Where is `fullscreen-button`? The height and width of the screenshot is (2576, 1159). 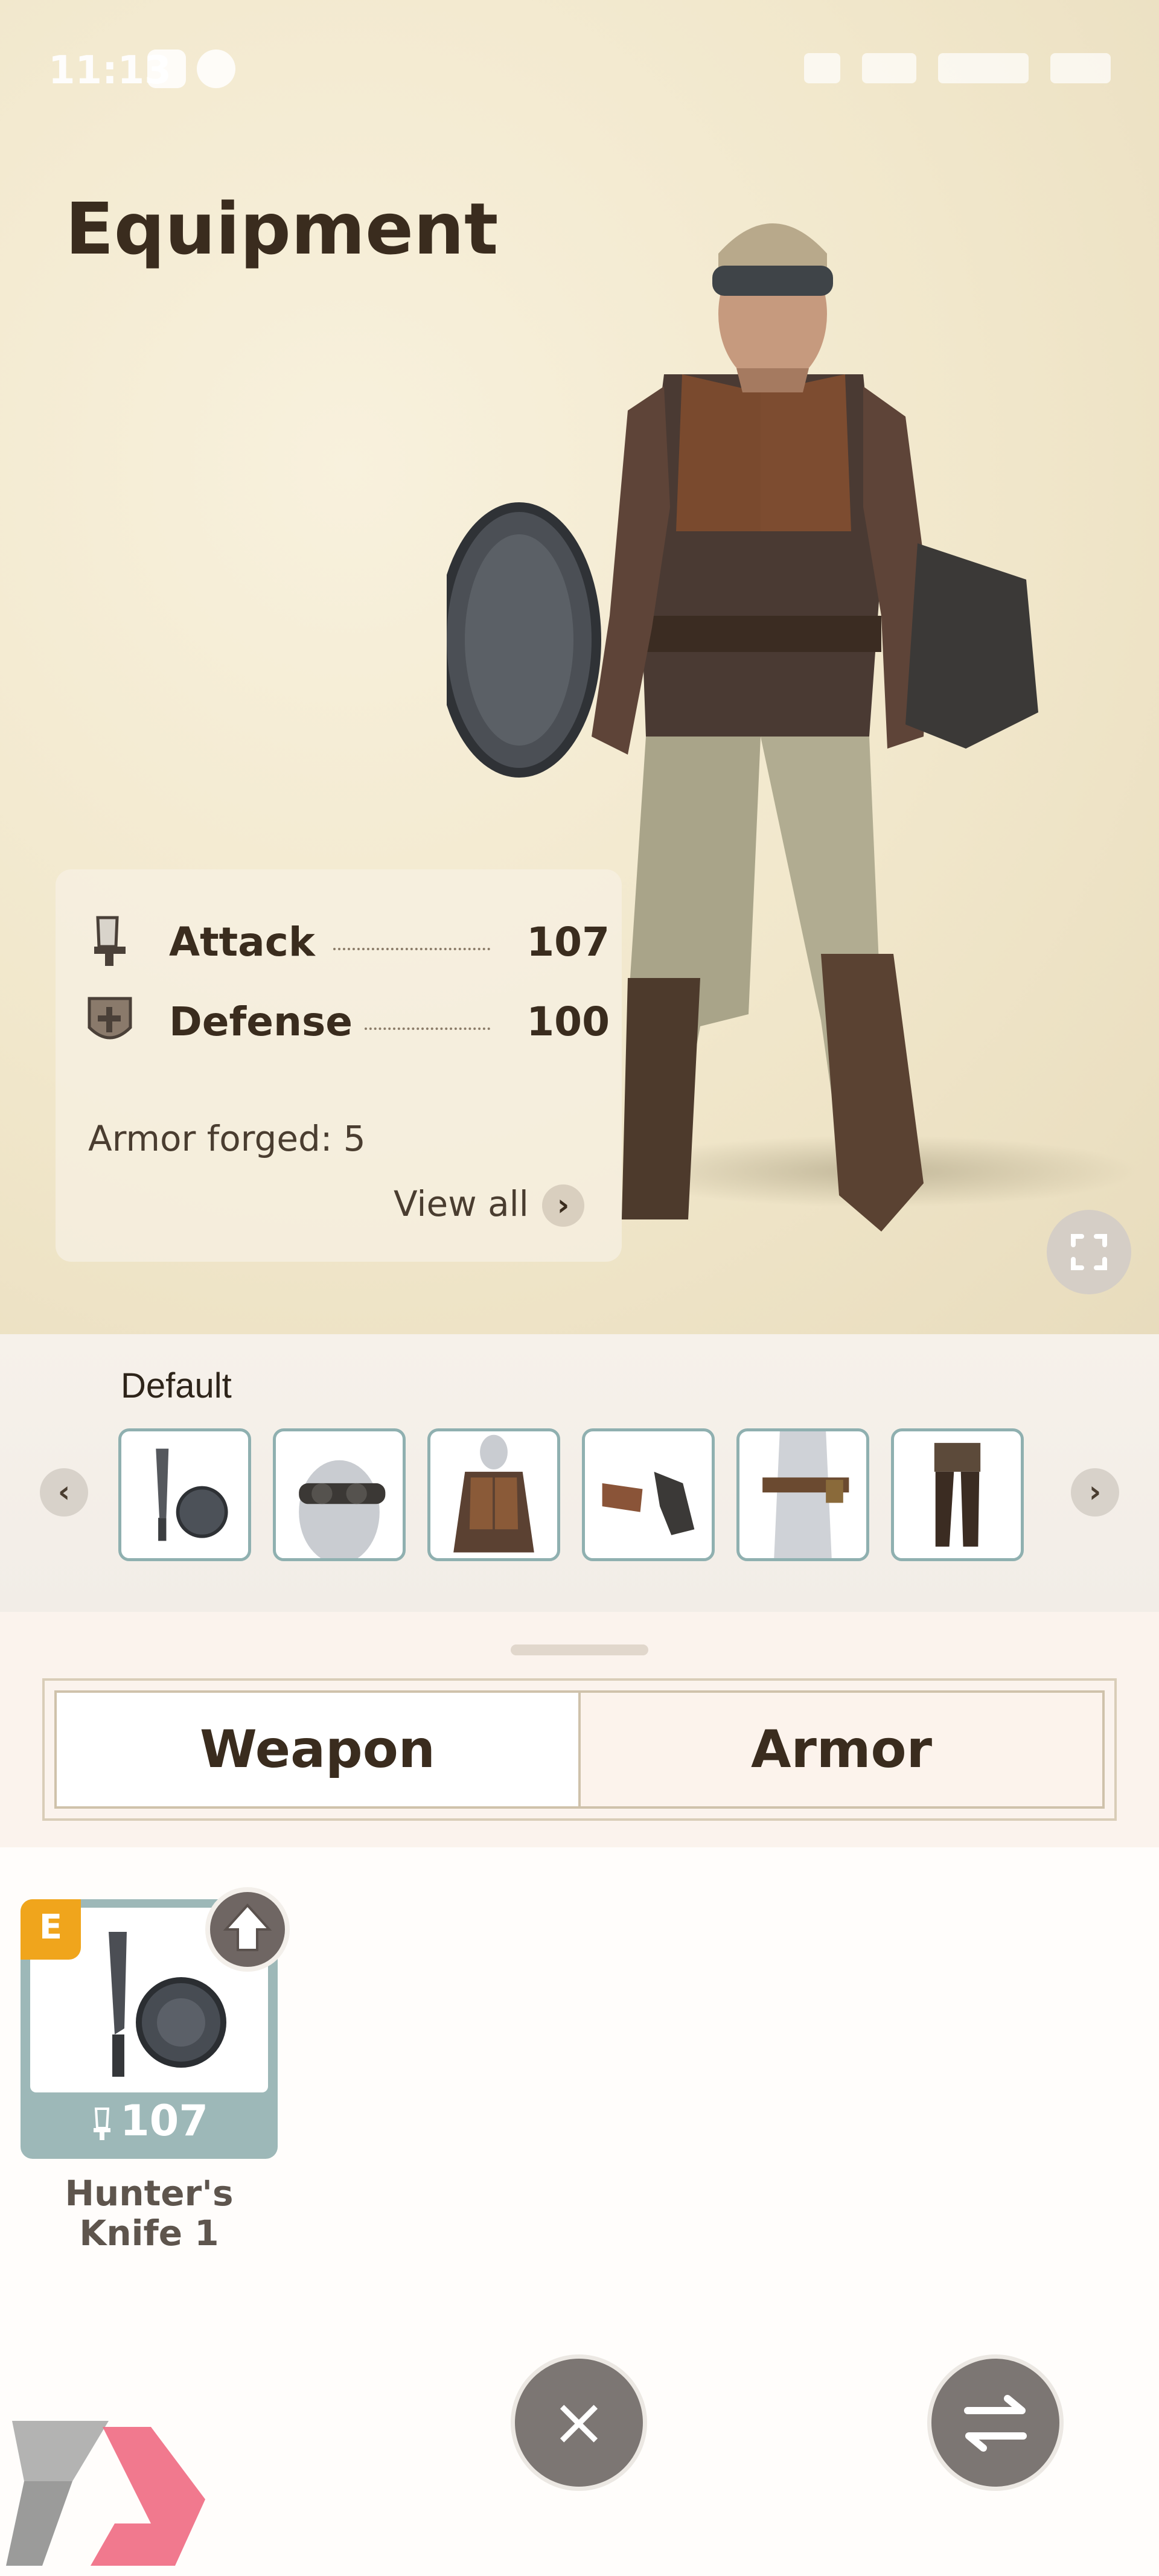 fullscreen-button is located at coordinates (1089, 1252).